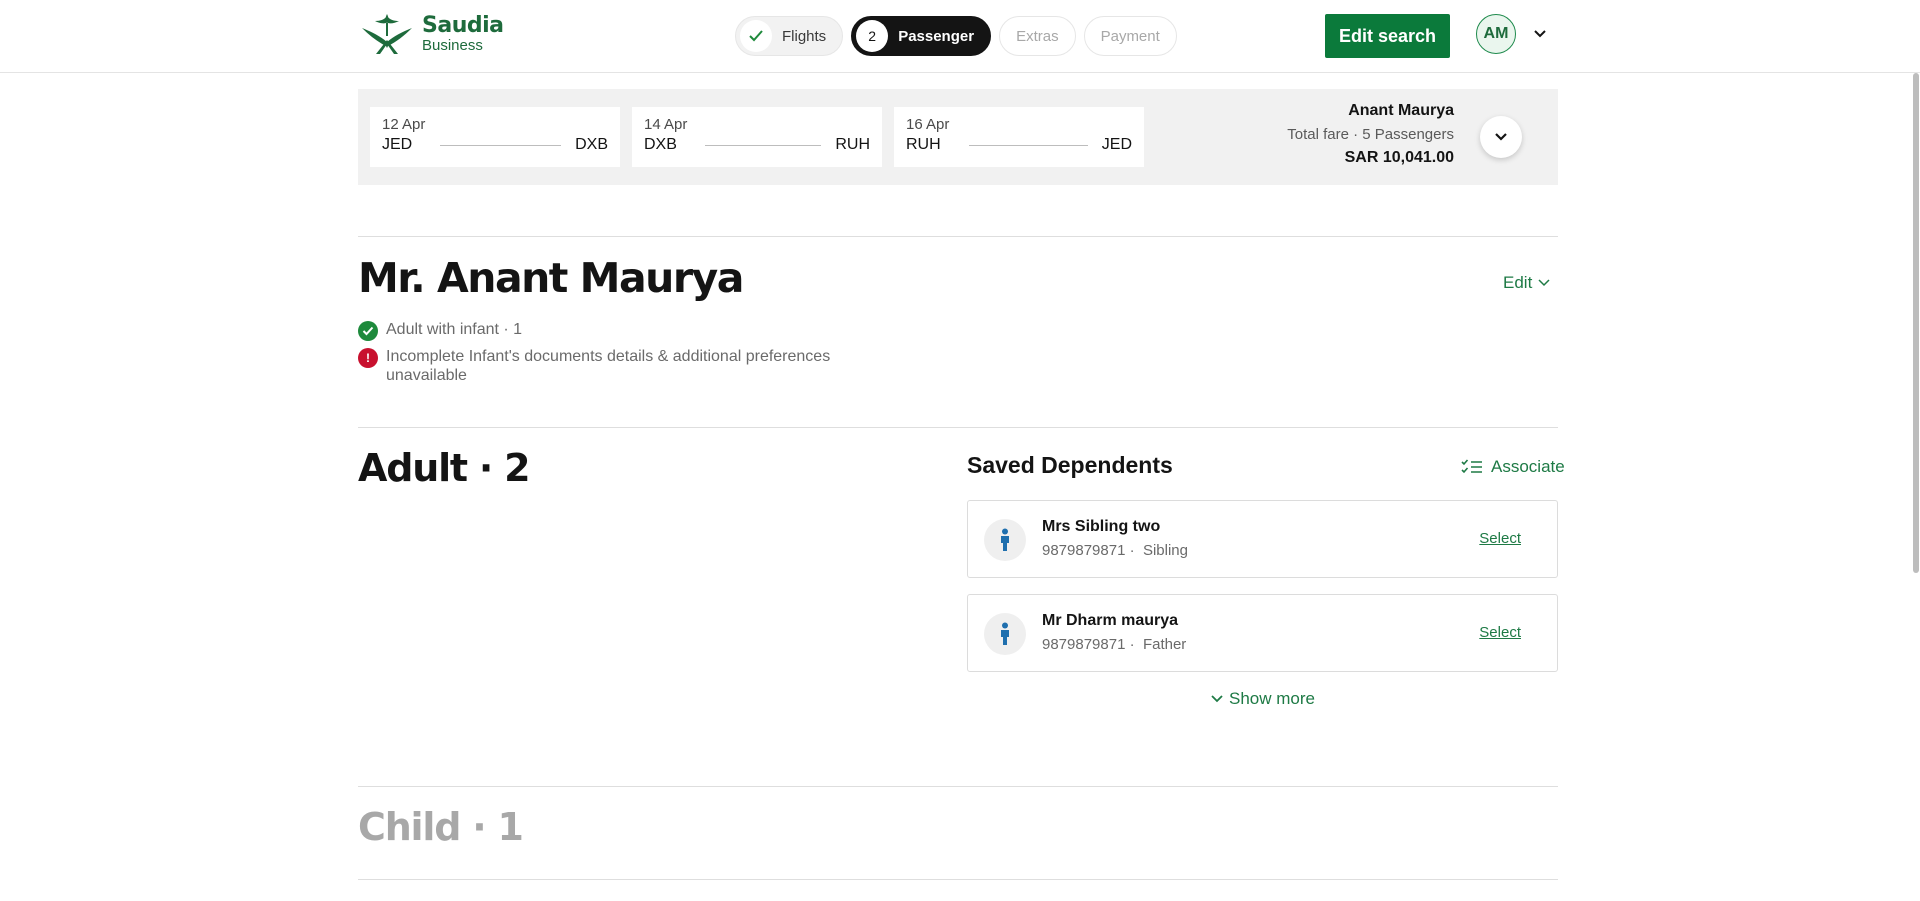 This screenshot has width=1920, height=901. I want to click on flight-leg: 16 Apr RUH JED, so click(1019, 137).